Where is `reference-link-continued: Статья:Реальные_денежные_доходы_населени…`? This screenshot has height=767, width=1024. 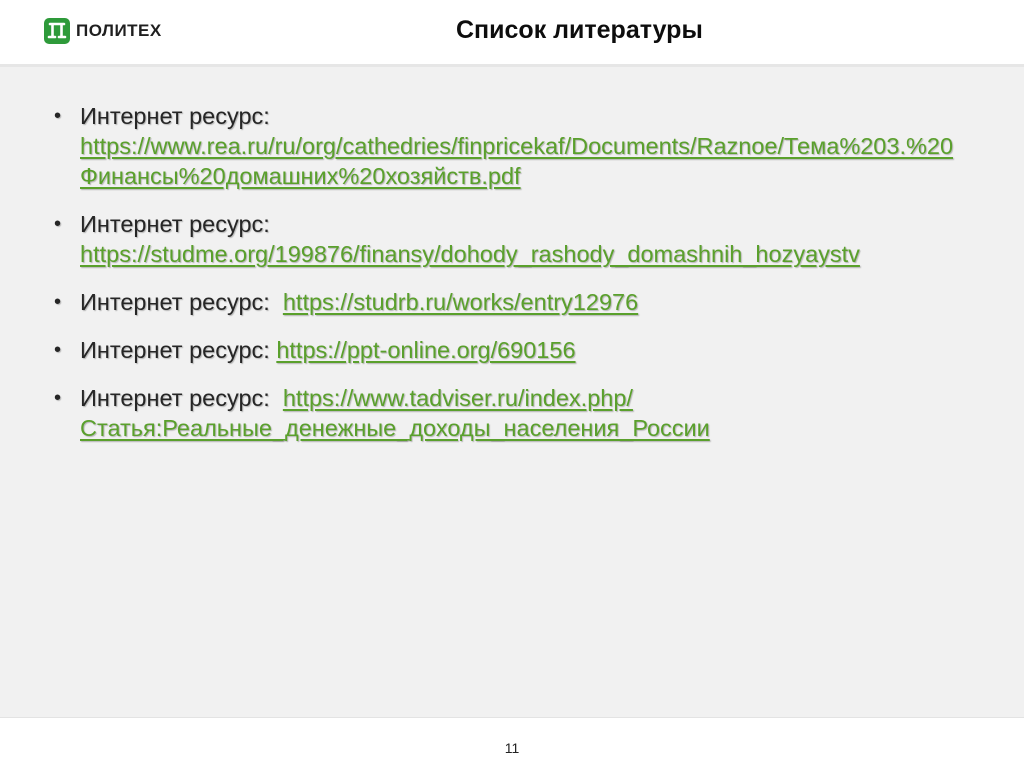
reference-link-continued: Статья:Реальные_денежные_доходы_населени… is located at coordinates (522, 428).